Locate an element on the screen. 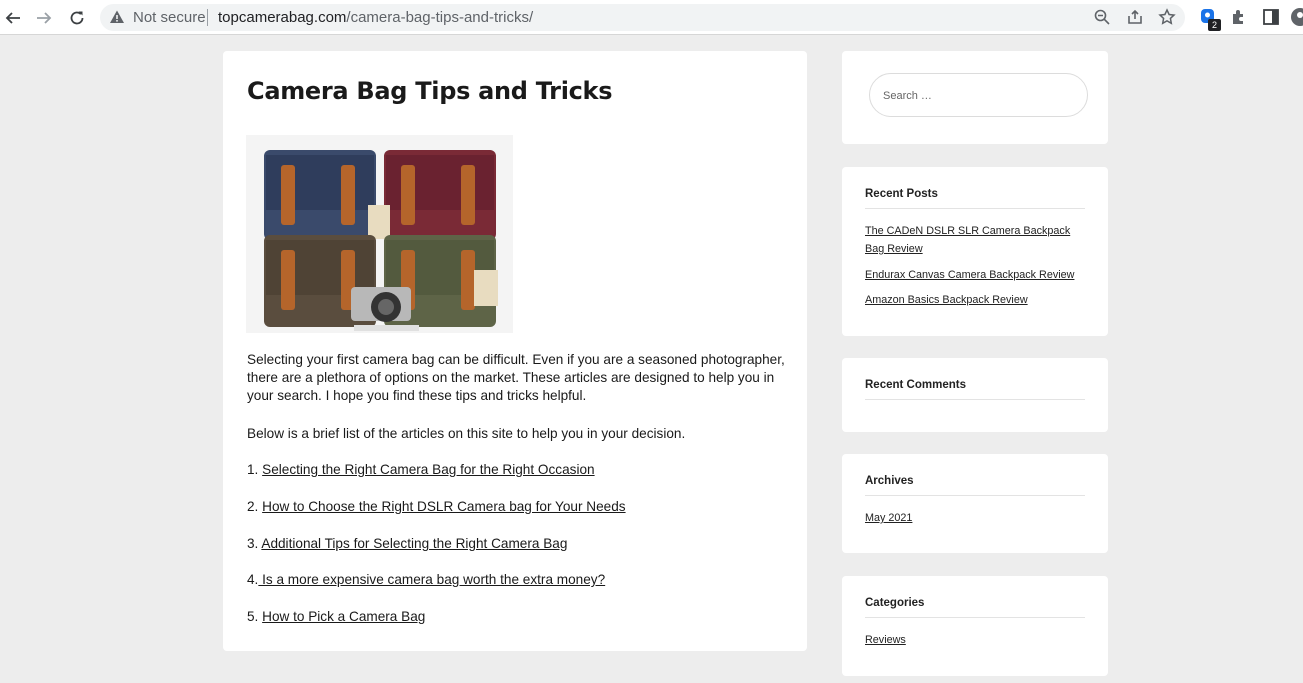 This screenshot has height=683, width=1303. back-button is located at coordinates (13, 18).